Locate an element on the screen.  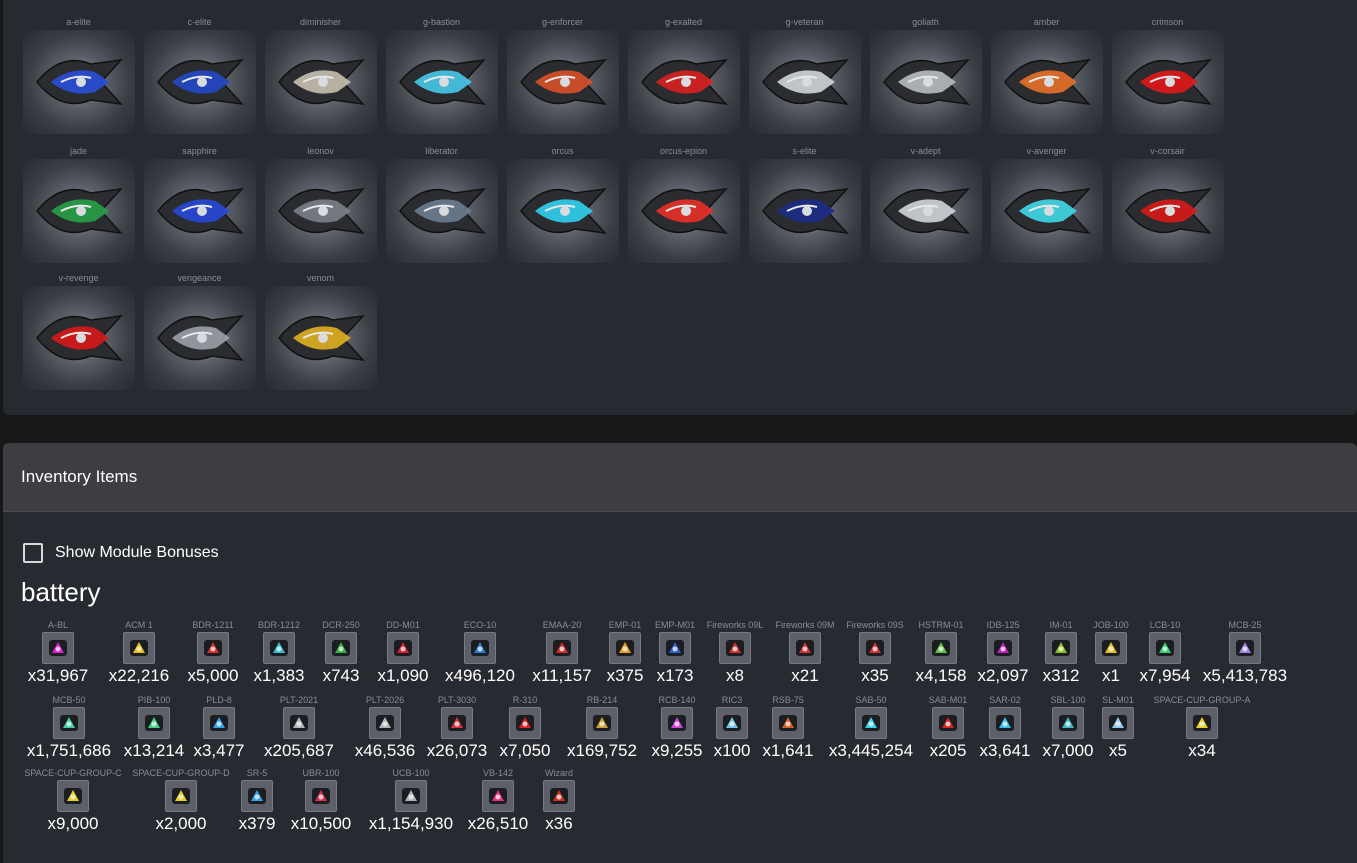
inventory-header: Inventory Items is located at coordinates (680, 477).